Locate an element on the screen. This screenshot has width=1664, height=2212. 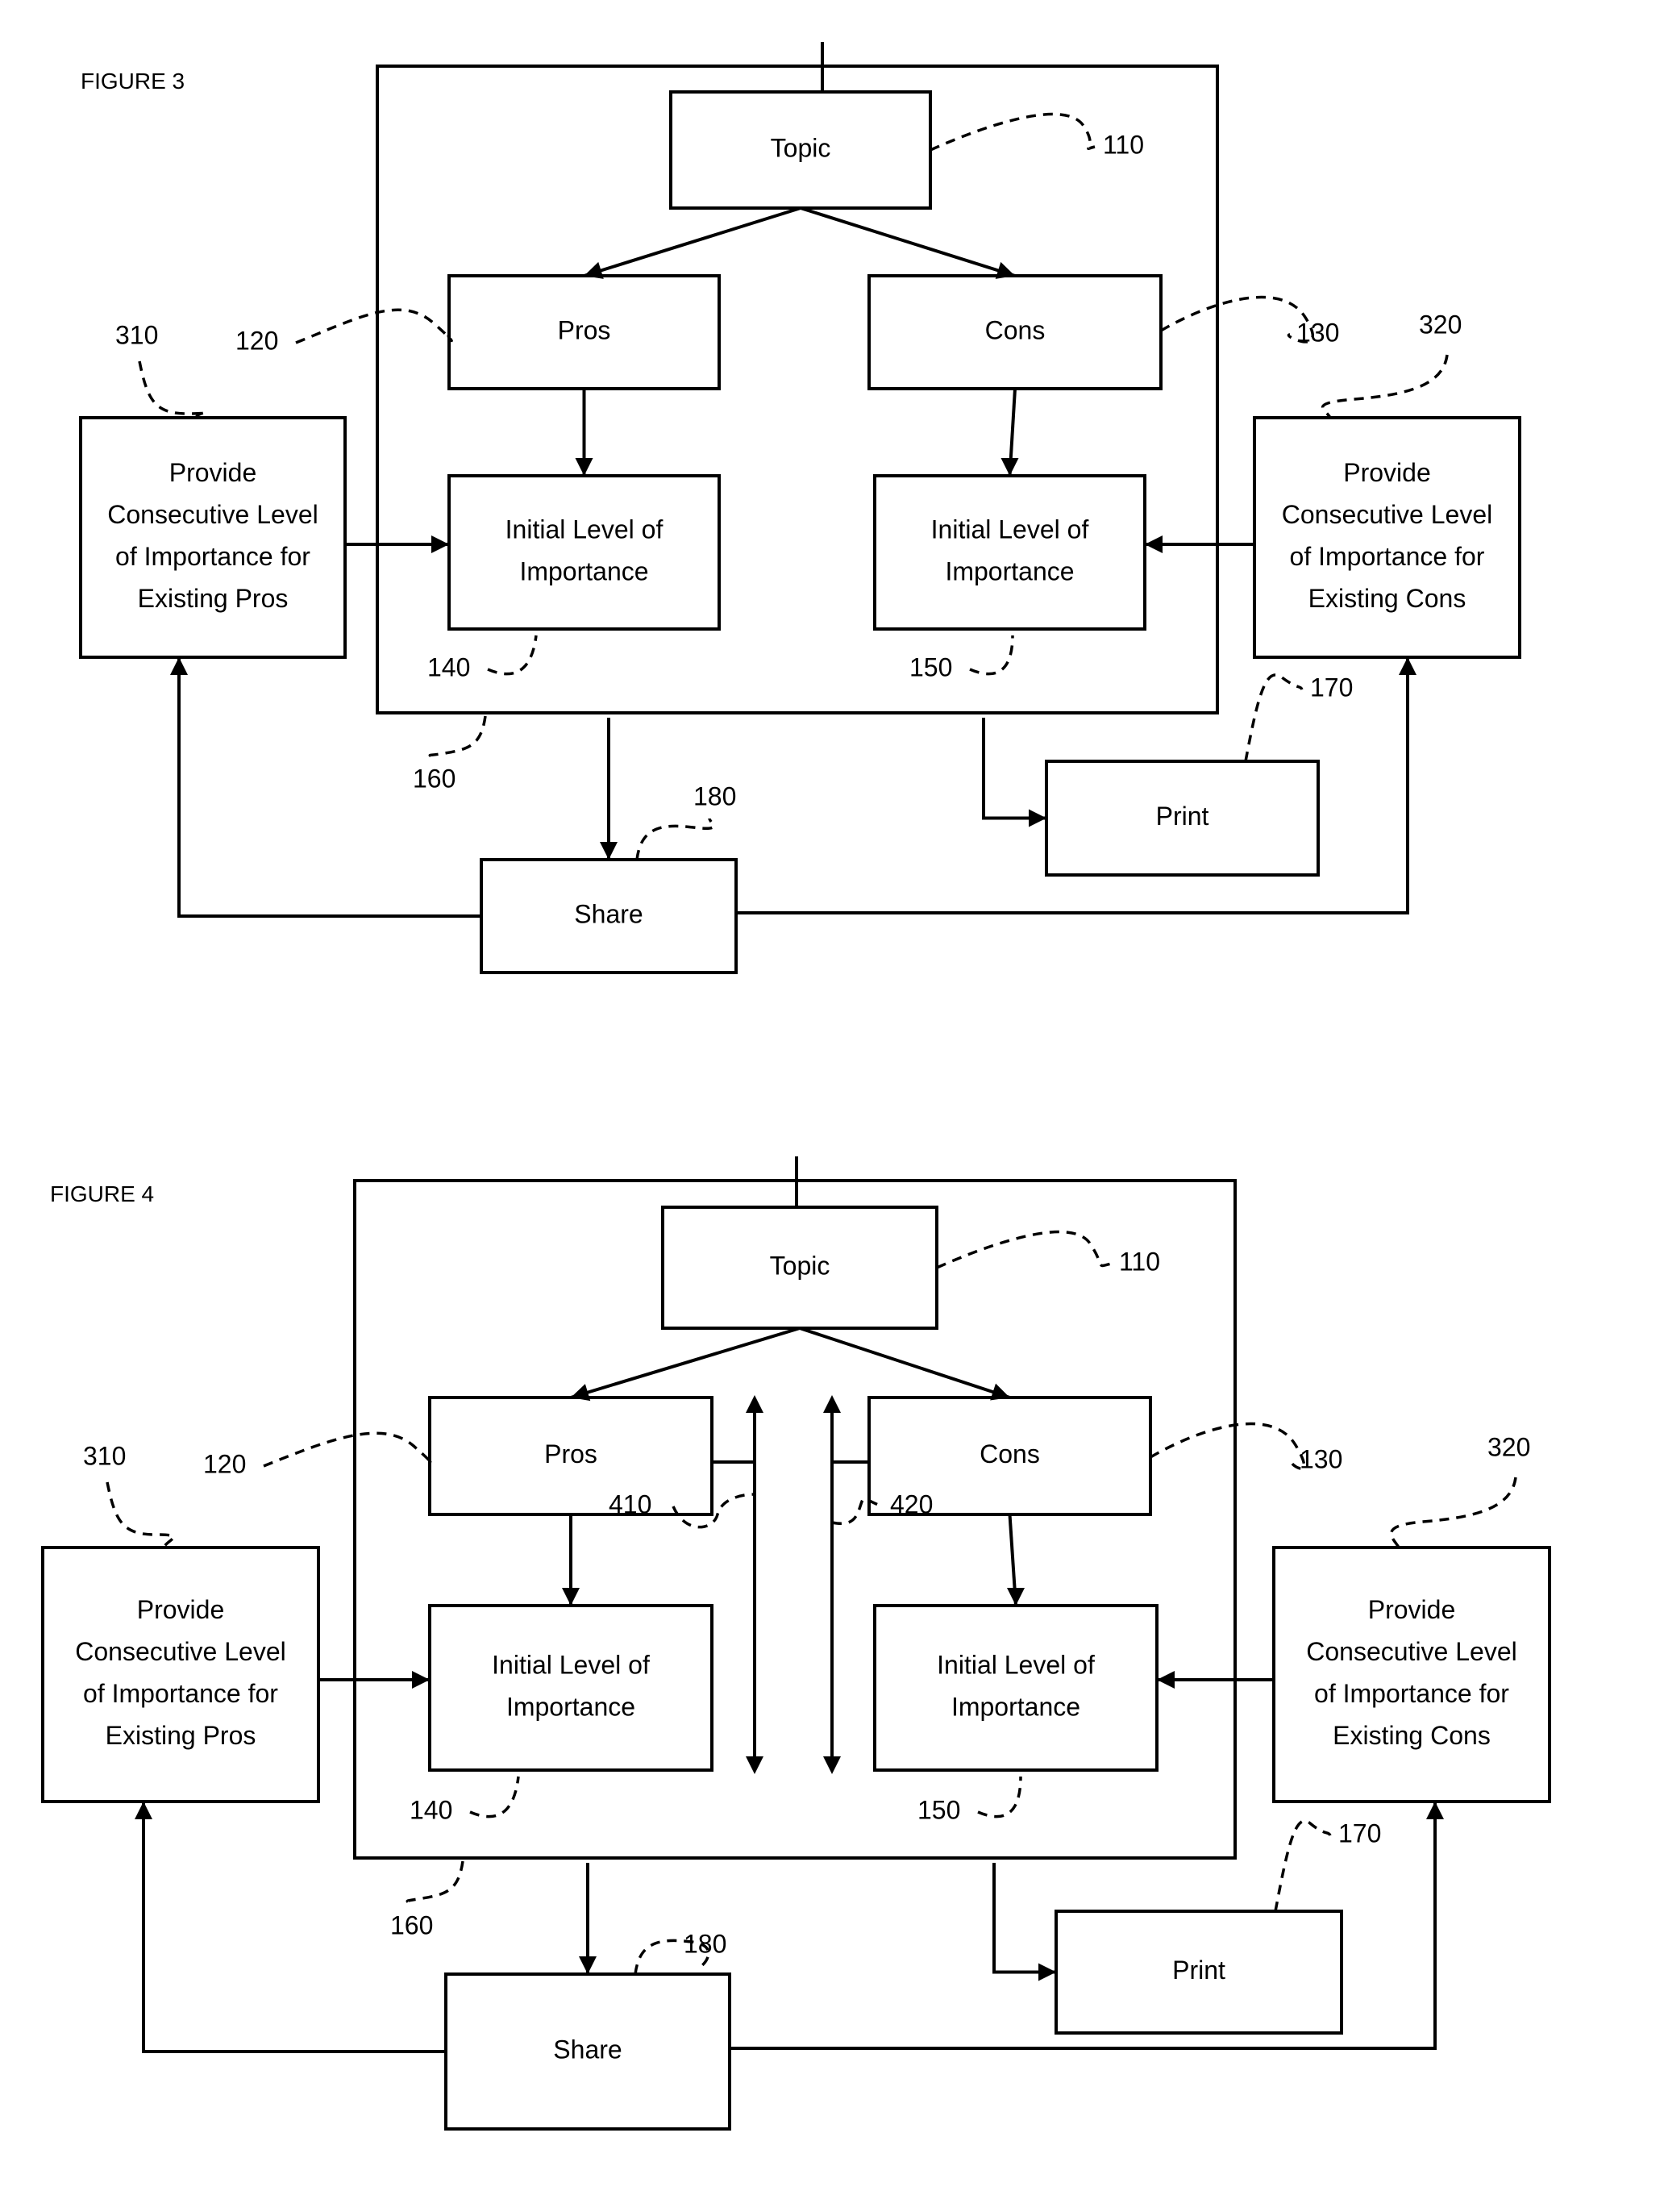
arrow-topic-to-cons-head is located at coordinates (1000, 1392).